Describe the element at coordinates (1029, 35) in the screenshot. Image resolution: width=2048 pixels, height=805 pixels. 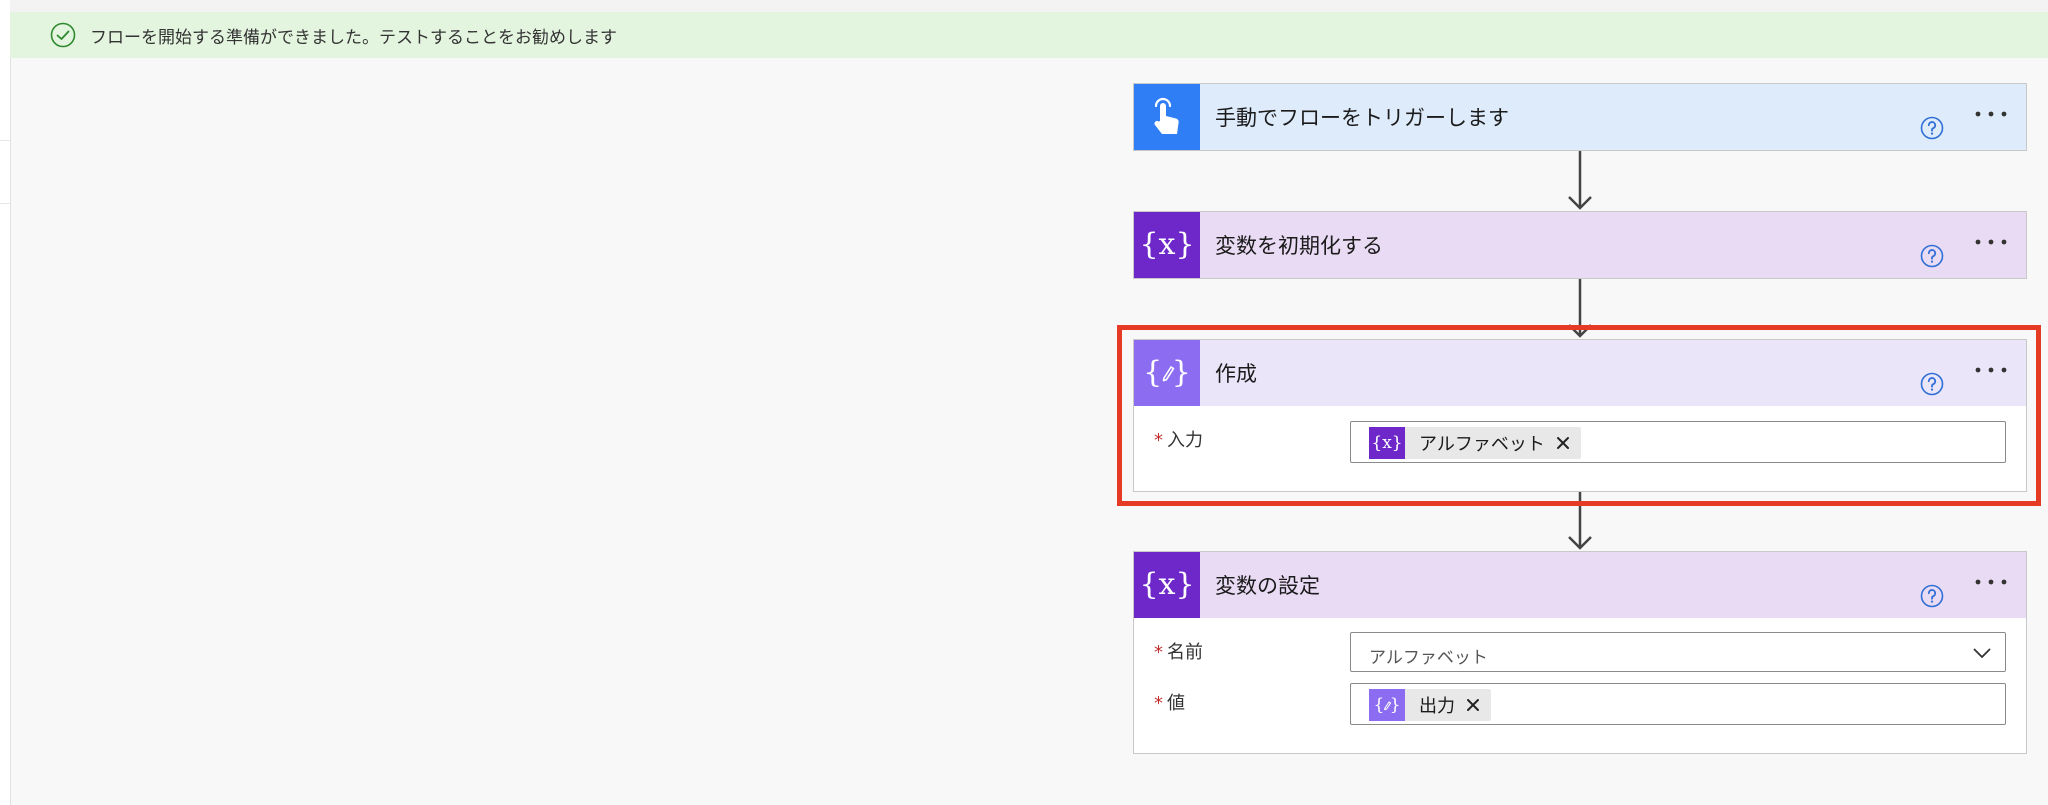
I see `ready-banner: フローを開始する準備ができました。テストすることをお勧めします` at that location.